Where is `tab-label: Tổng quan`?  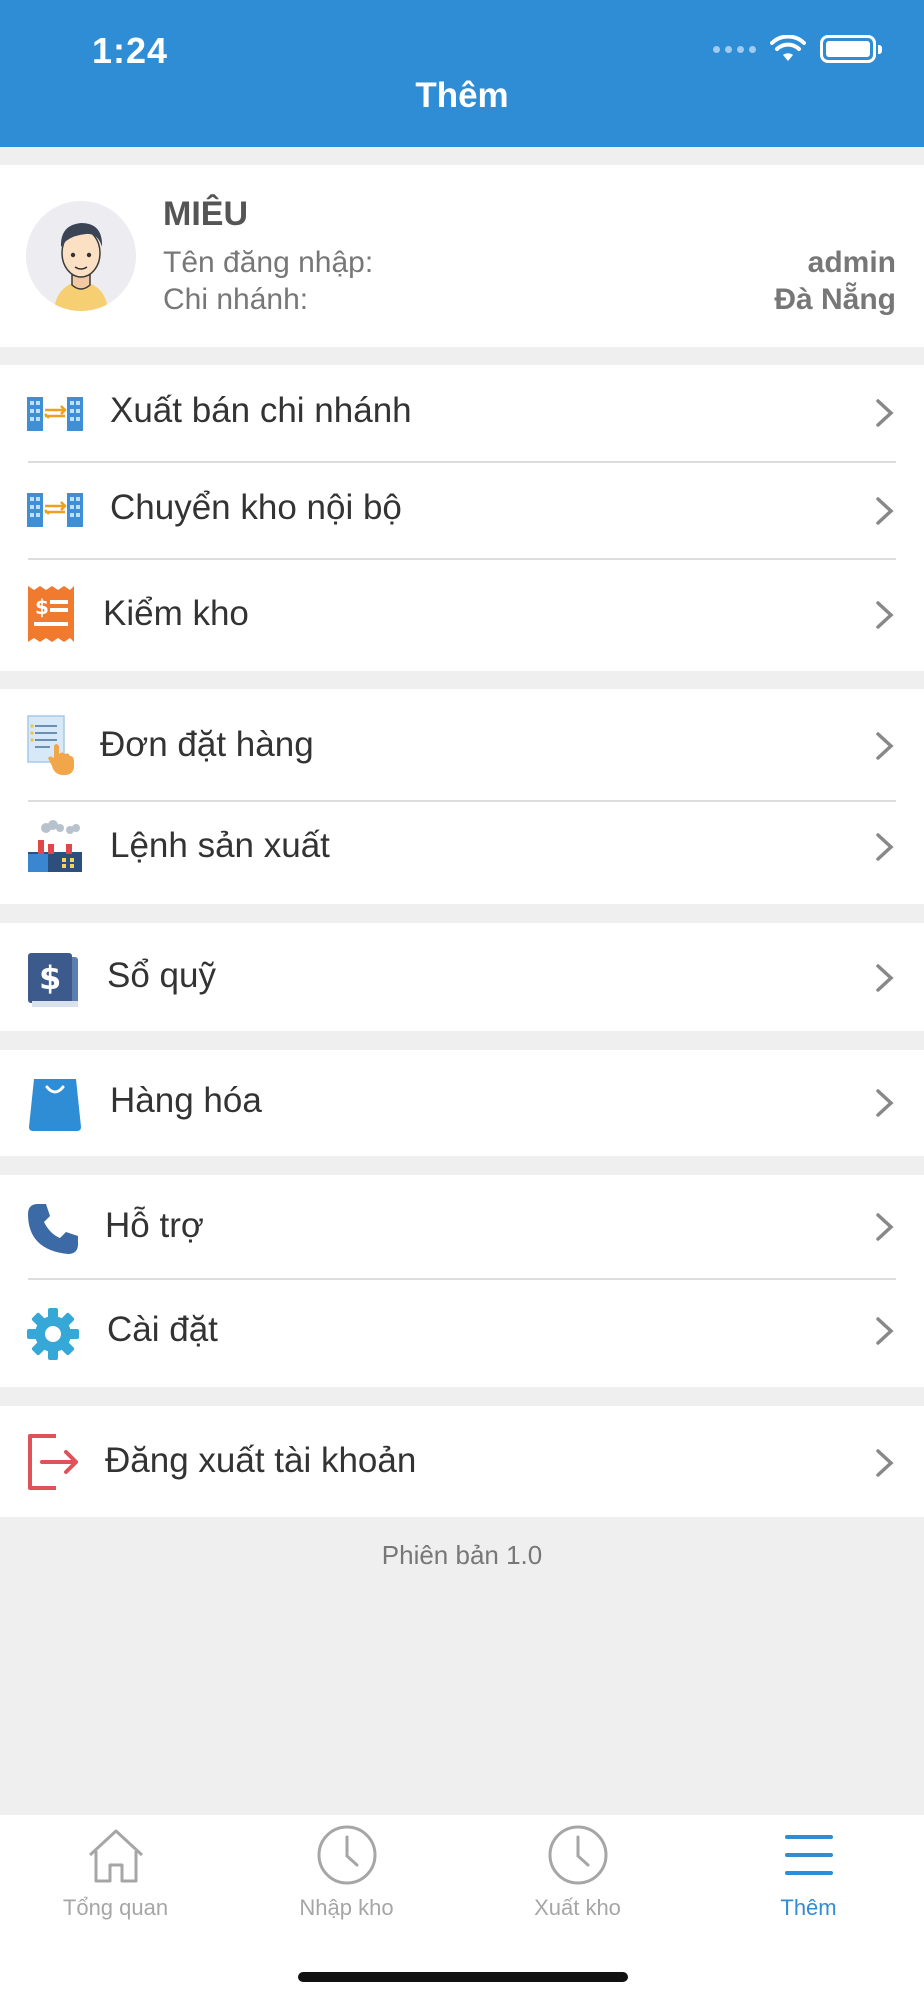 tab-label: Tổng quan is located at coordinates (115, 1907).